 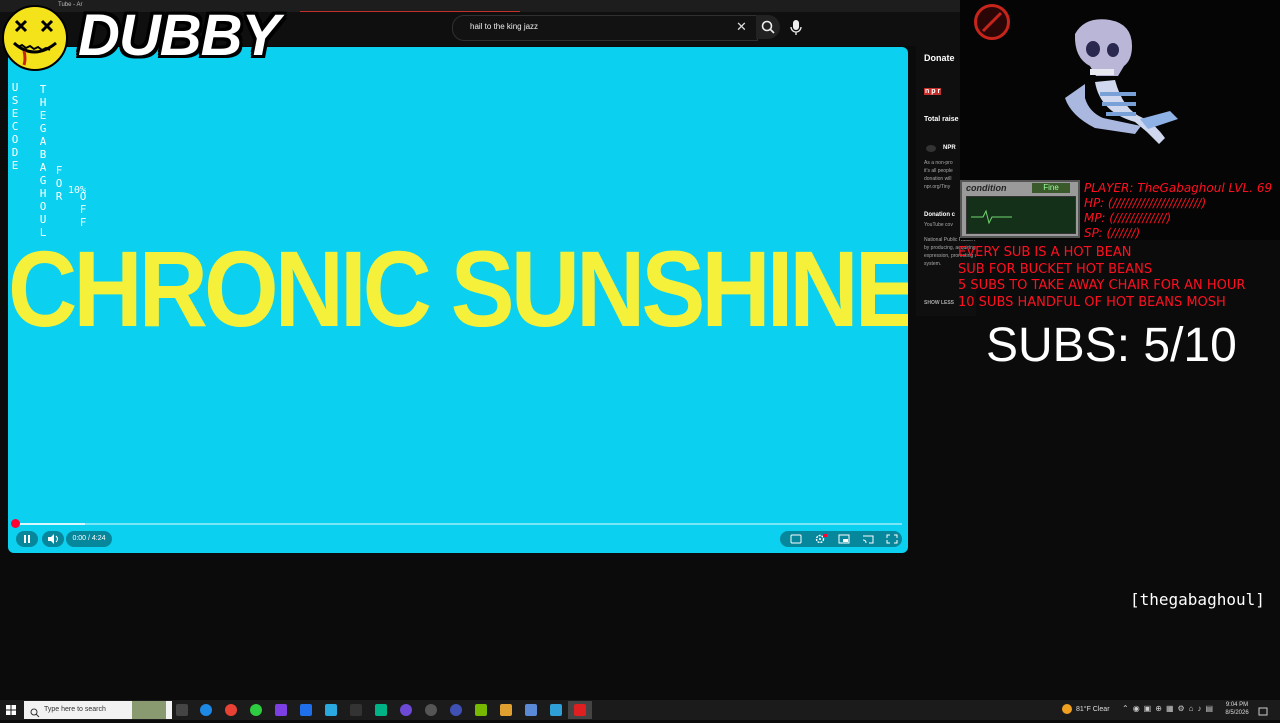 I want to click on taskbar-news-icon, so click(x=149, y=710).